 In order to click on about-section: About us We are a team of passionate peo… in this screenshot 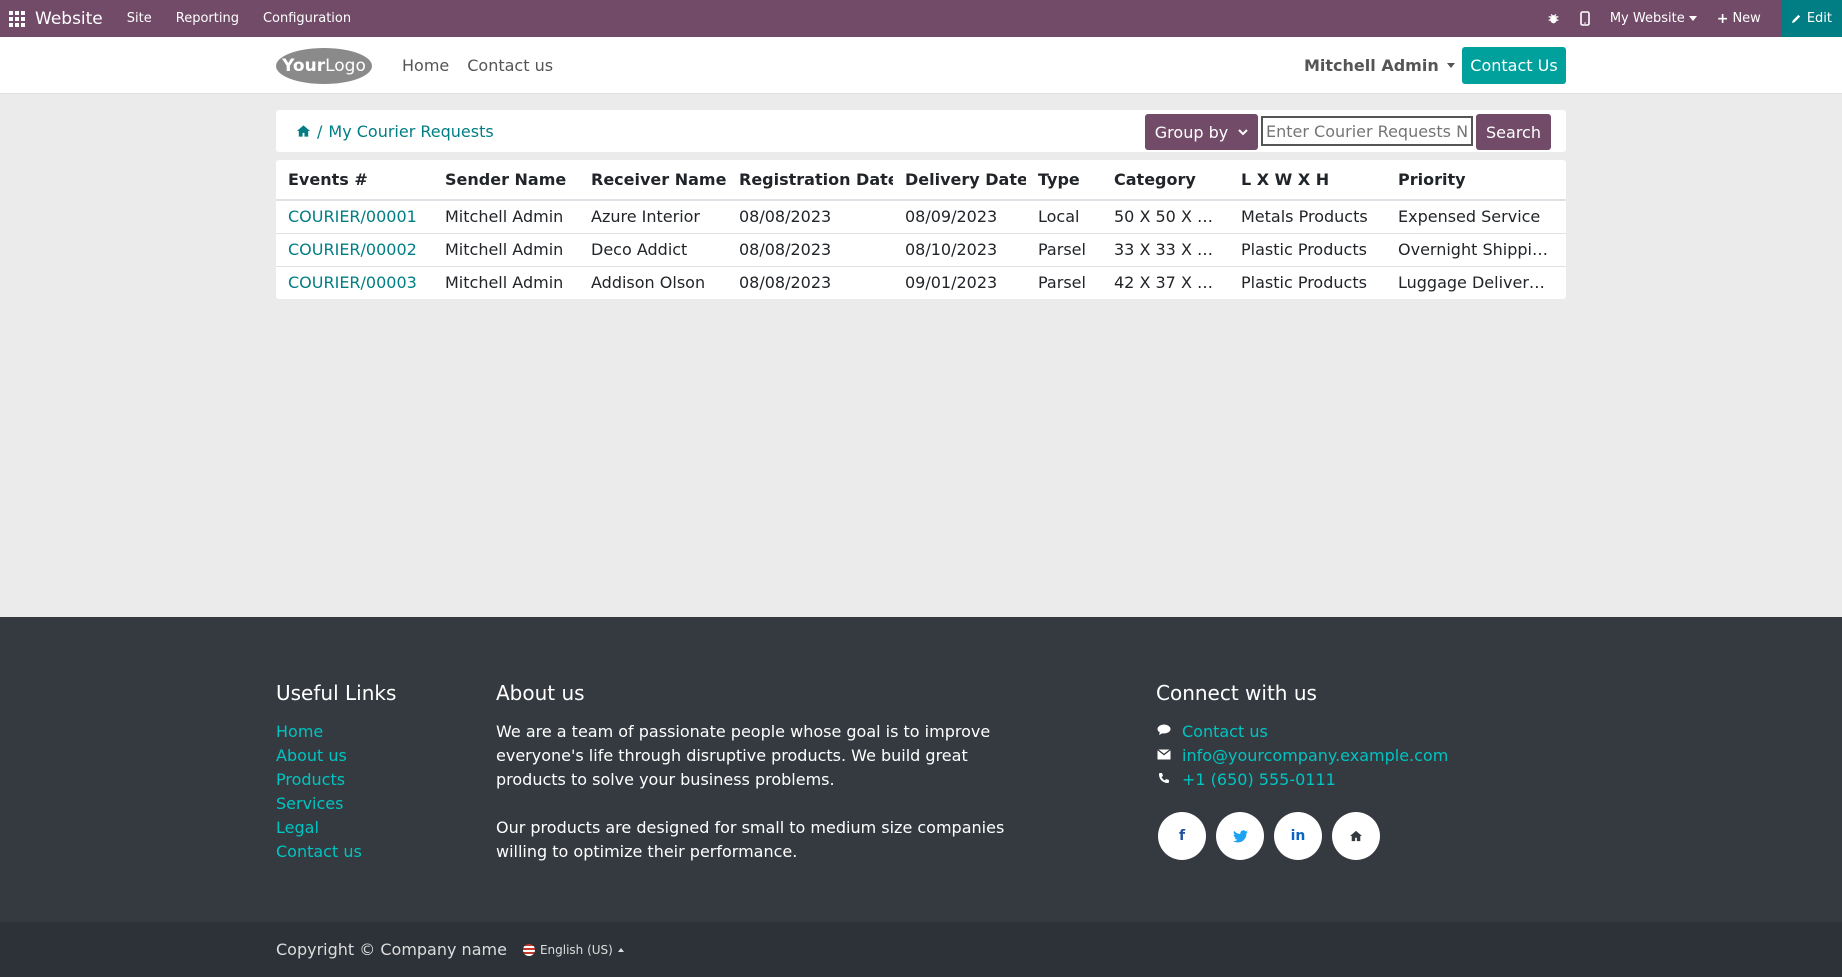, I will do `click(766, 772)`.